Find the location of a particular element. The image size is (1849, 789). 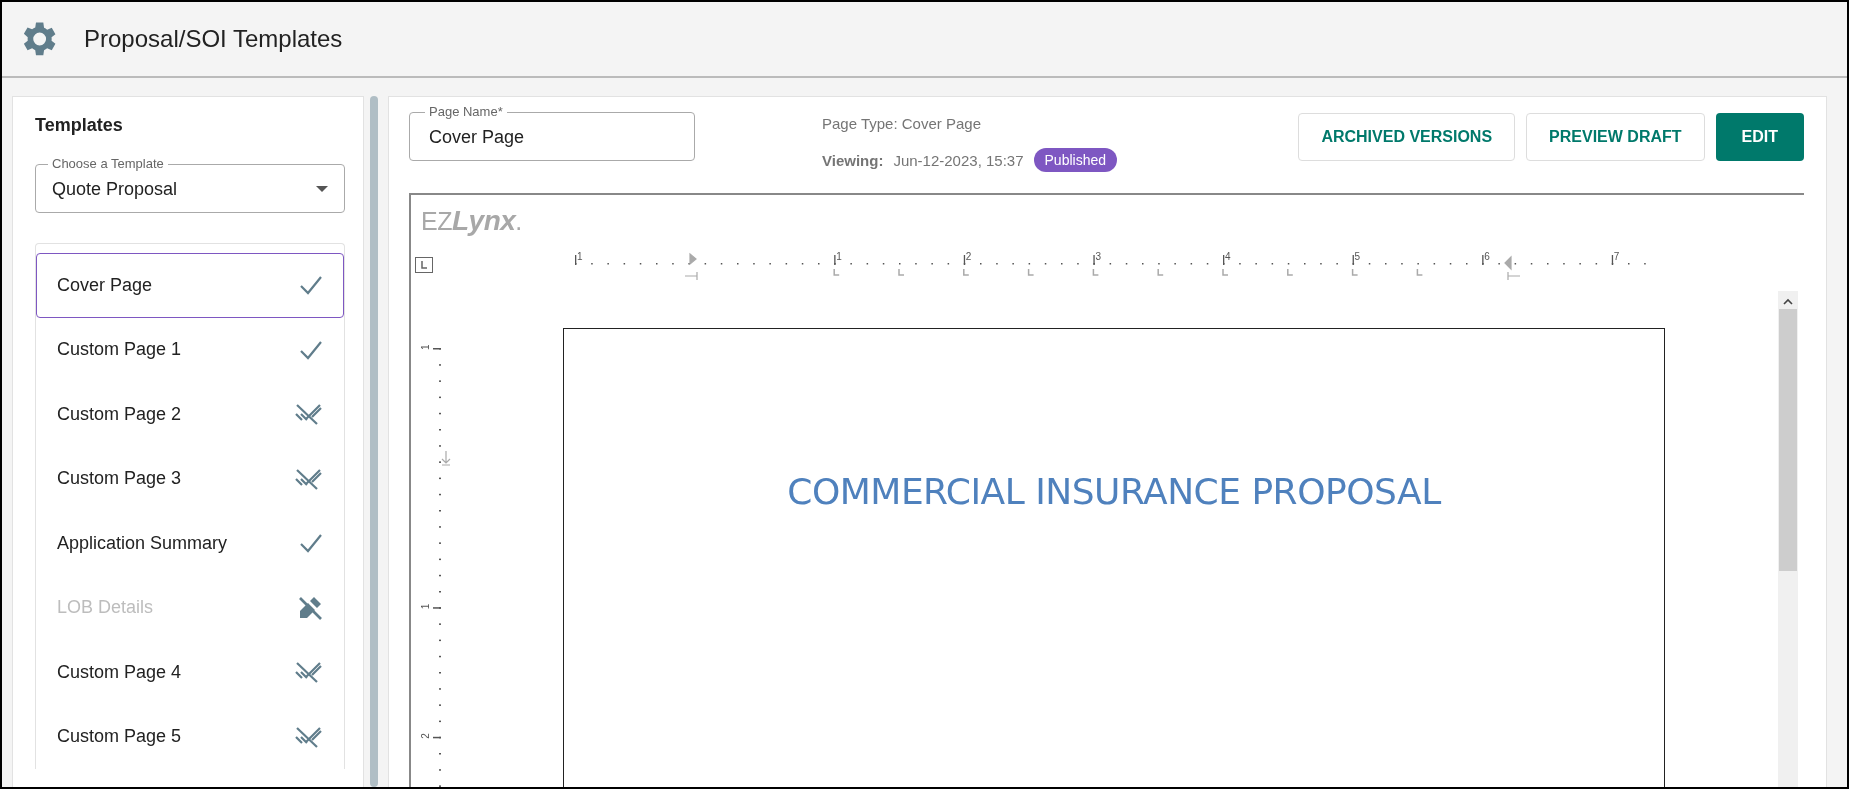

page-type-text: Page Type: Cover Page is located at coordinates (902, 123).